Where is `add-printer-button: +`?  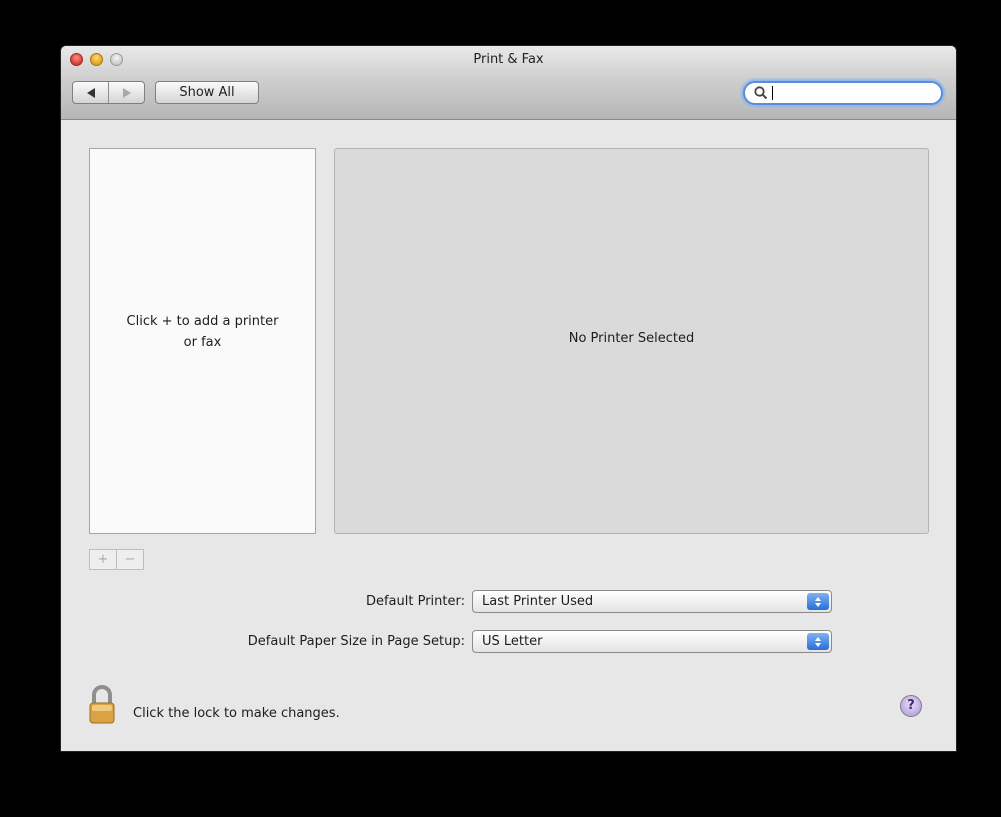 add-printer-button: + is located at coordinates (103, 559).